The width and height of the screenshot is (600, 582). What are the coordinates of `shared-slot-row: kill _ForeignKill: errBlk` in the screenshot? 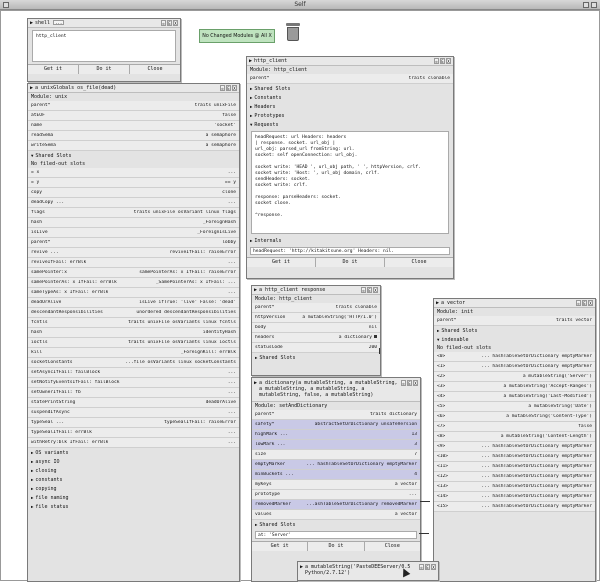 It's located at (133, 353).